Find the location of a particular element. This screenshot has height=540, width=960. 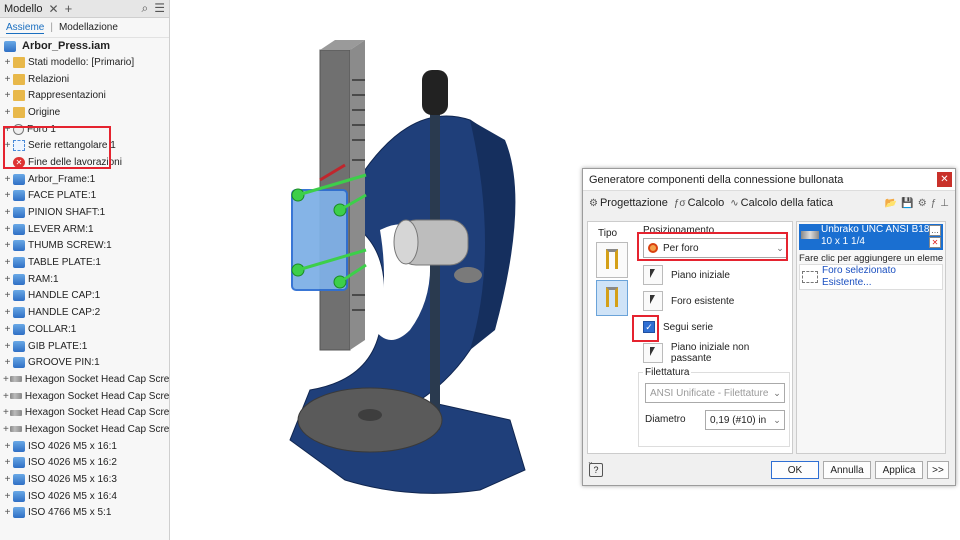

search-icon: ⌕ is located at coordinates (145, 8).